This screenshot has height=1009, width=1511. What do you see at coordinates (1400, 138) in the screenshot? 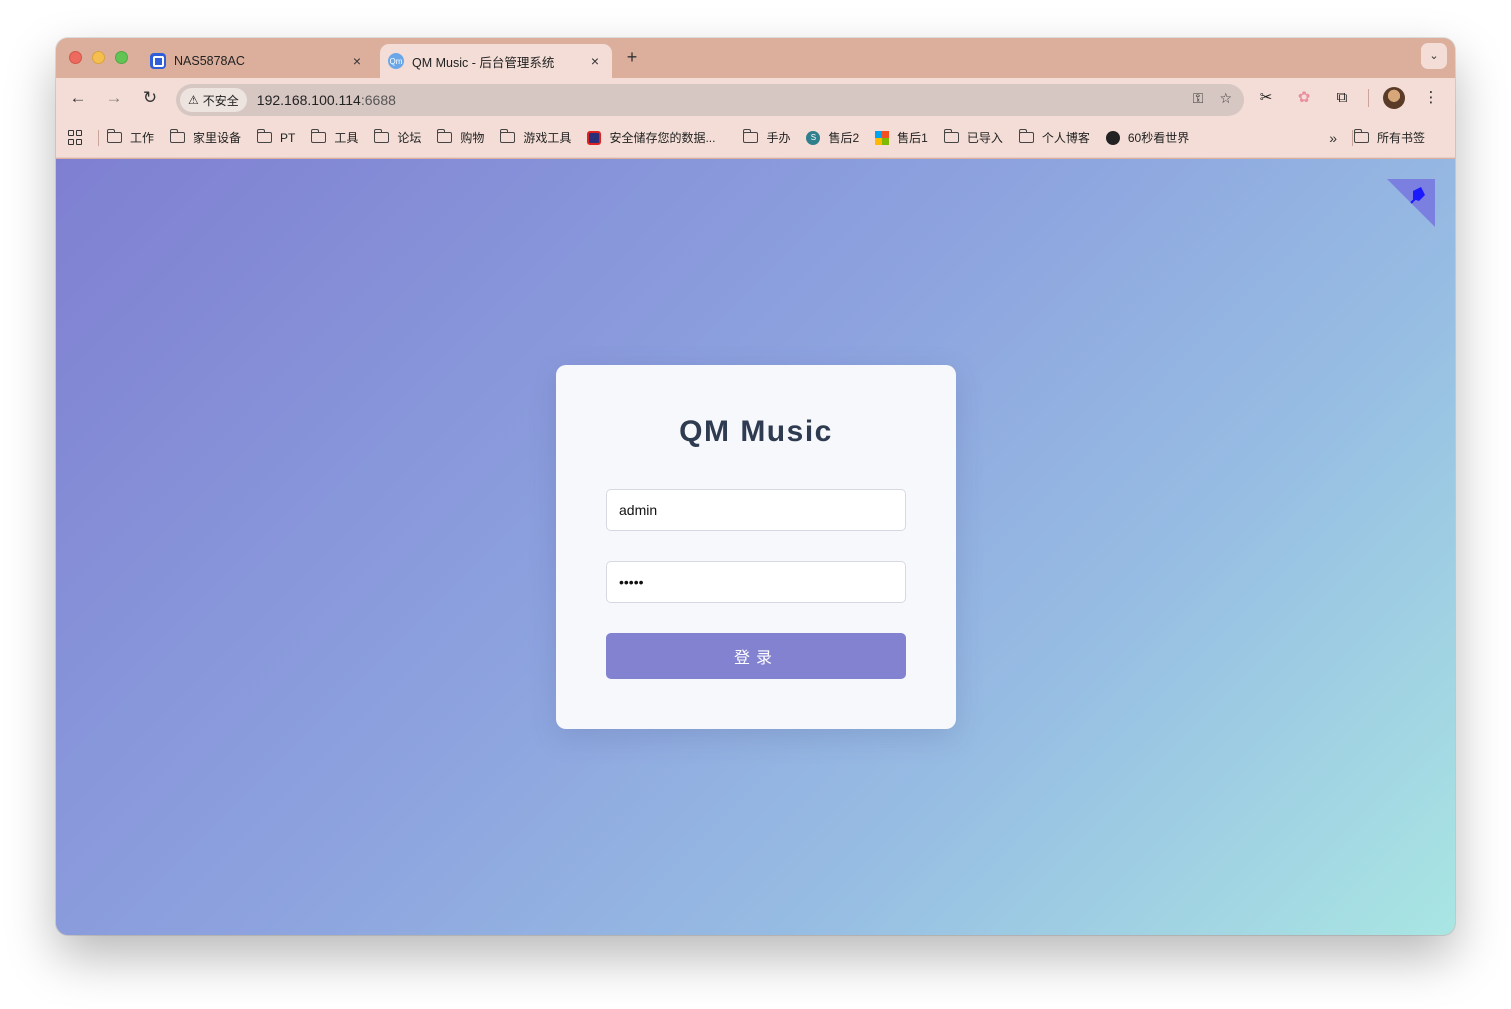
I see `bookmark-label: 所有书签` at bounding box center [1400, 138].